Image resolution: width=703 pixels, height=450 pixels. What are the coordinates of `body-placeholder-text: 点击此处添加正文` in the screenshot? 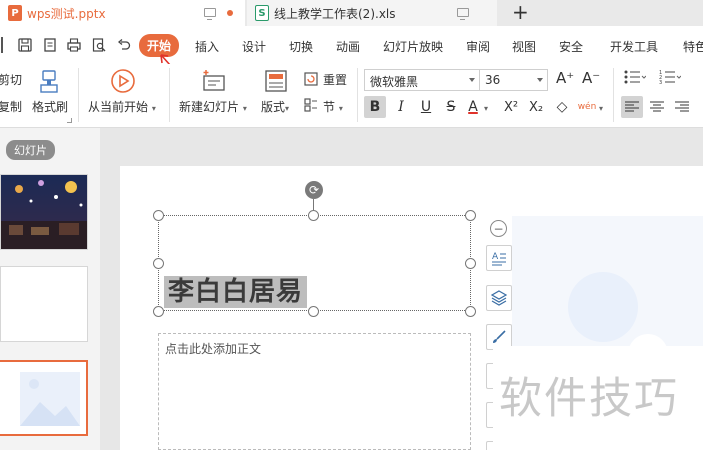 It's located at (213, 348).